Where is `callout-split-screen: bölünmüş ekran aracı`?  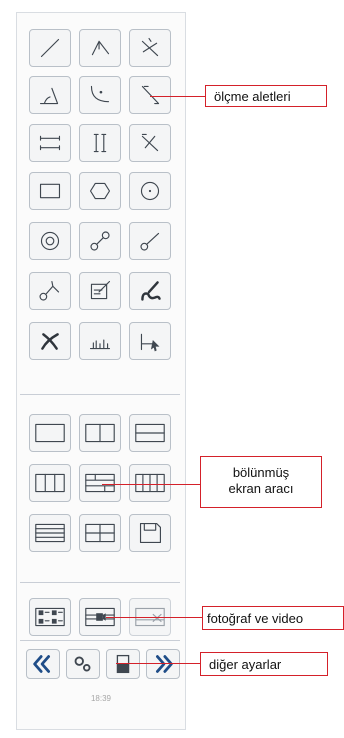
callout-split-screen: bölünmüş ekran aracı is located at coordinates (261, 482).